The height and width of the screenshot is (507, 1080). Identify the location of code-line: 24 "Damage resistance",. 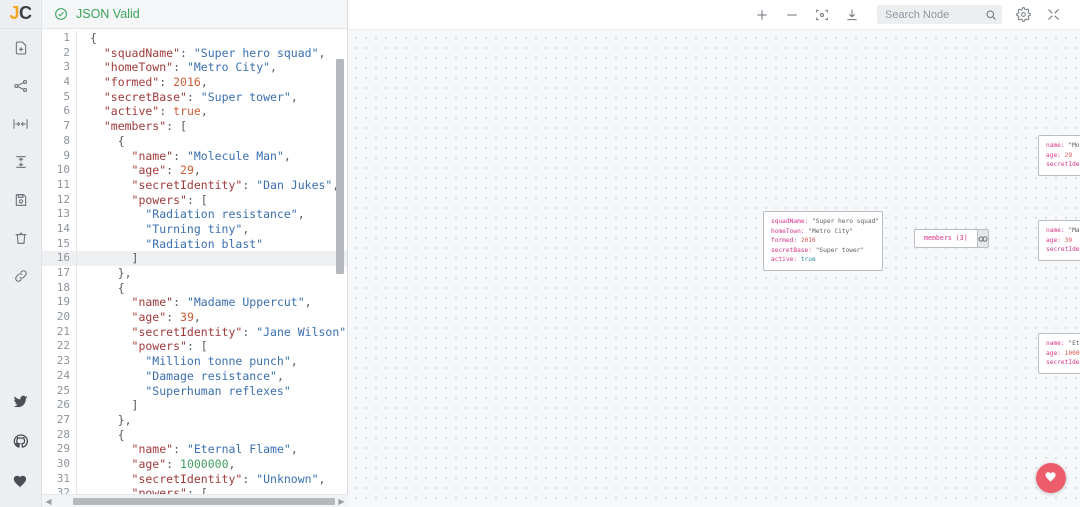
(194, 376).